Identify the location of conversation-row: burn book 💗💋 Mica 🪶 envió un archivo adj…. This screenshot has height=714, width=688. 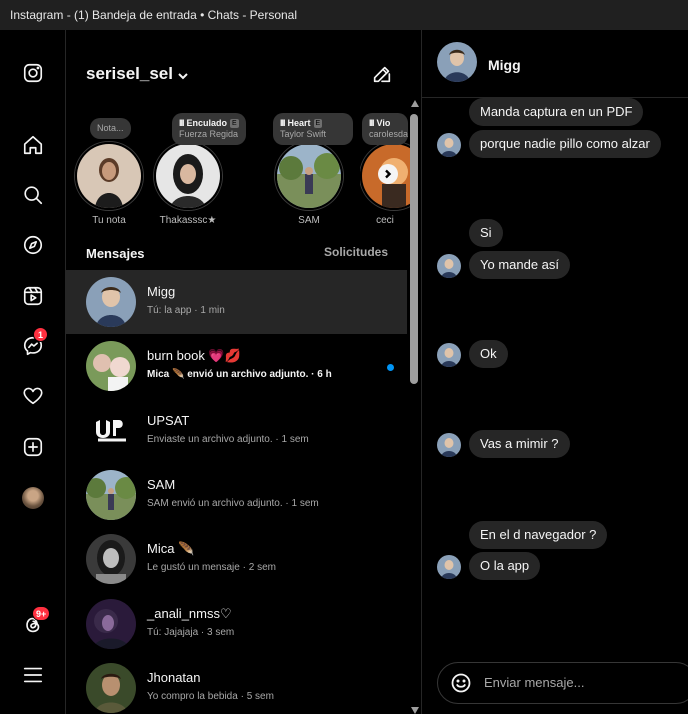
(236, 366).